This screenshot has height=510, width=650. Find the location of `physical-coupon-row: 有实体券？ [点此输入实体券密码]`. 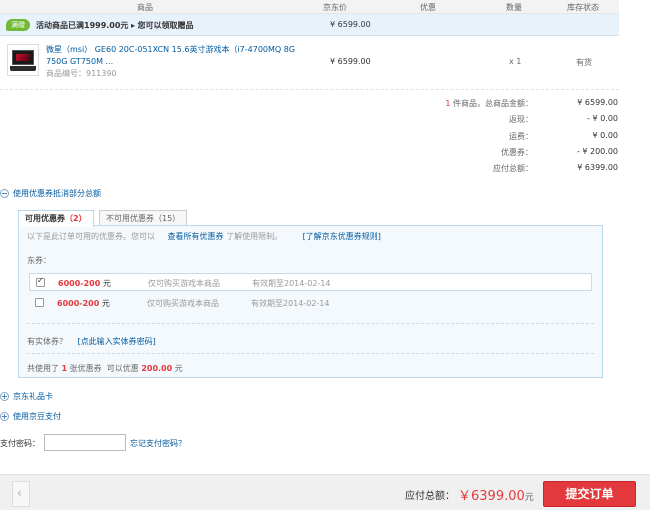

physical-coupon-row: 有实体券？ [点此输入实体券密码] is located at coordinates (91, 341).